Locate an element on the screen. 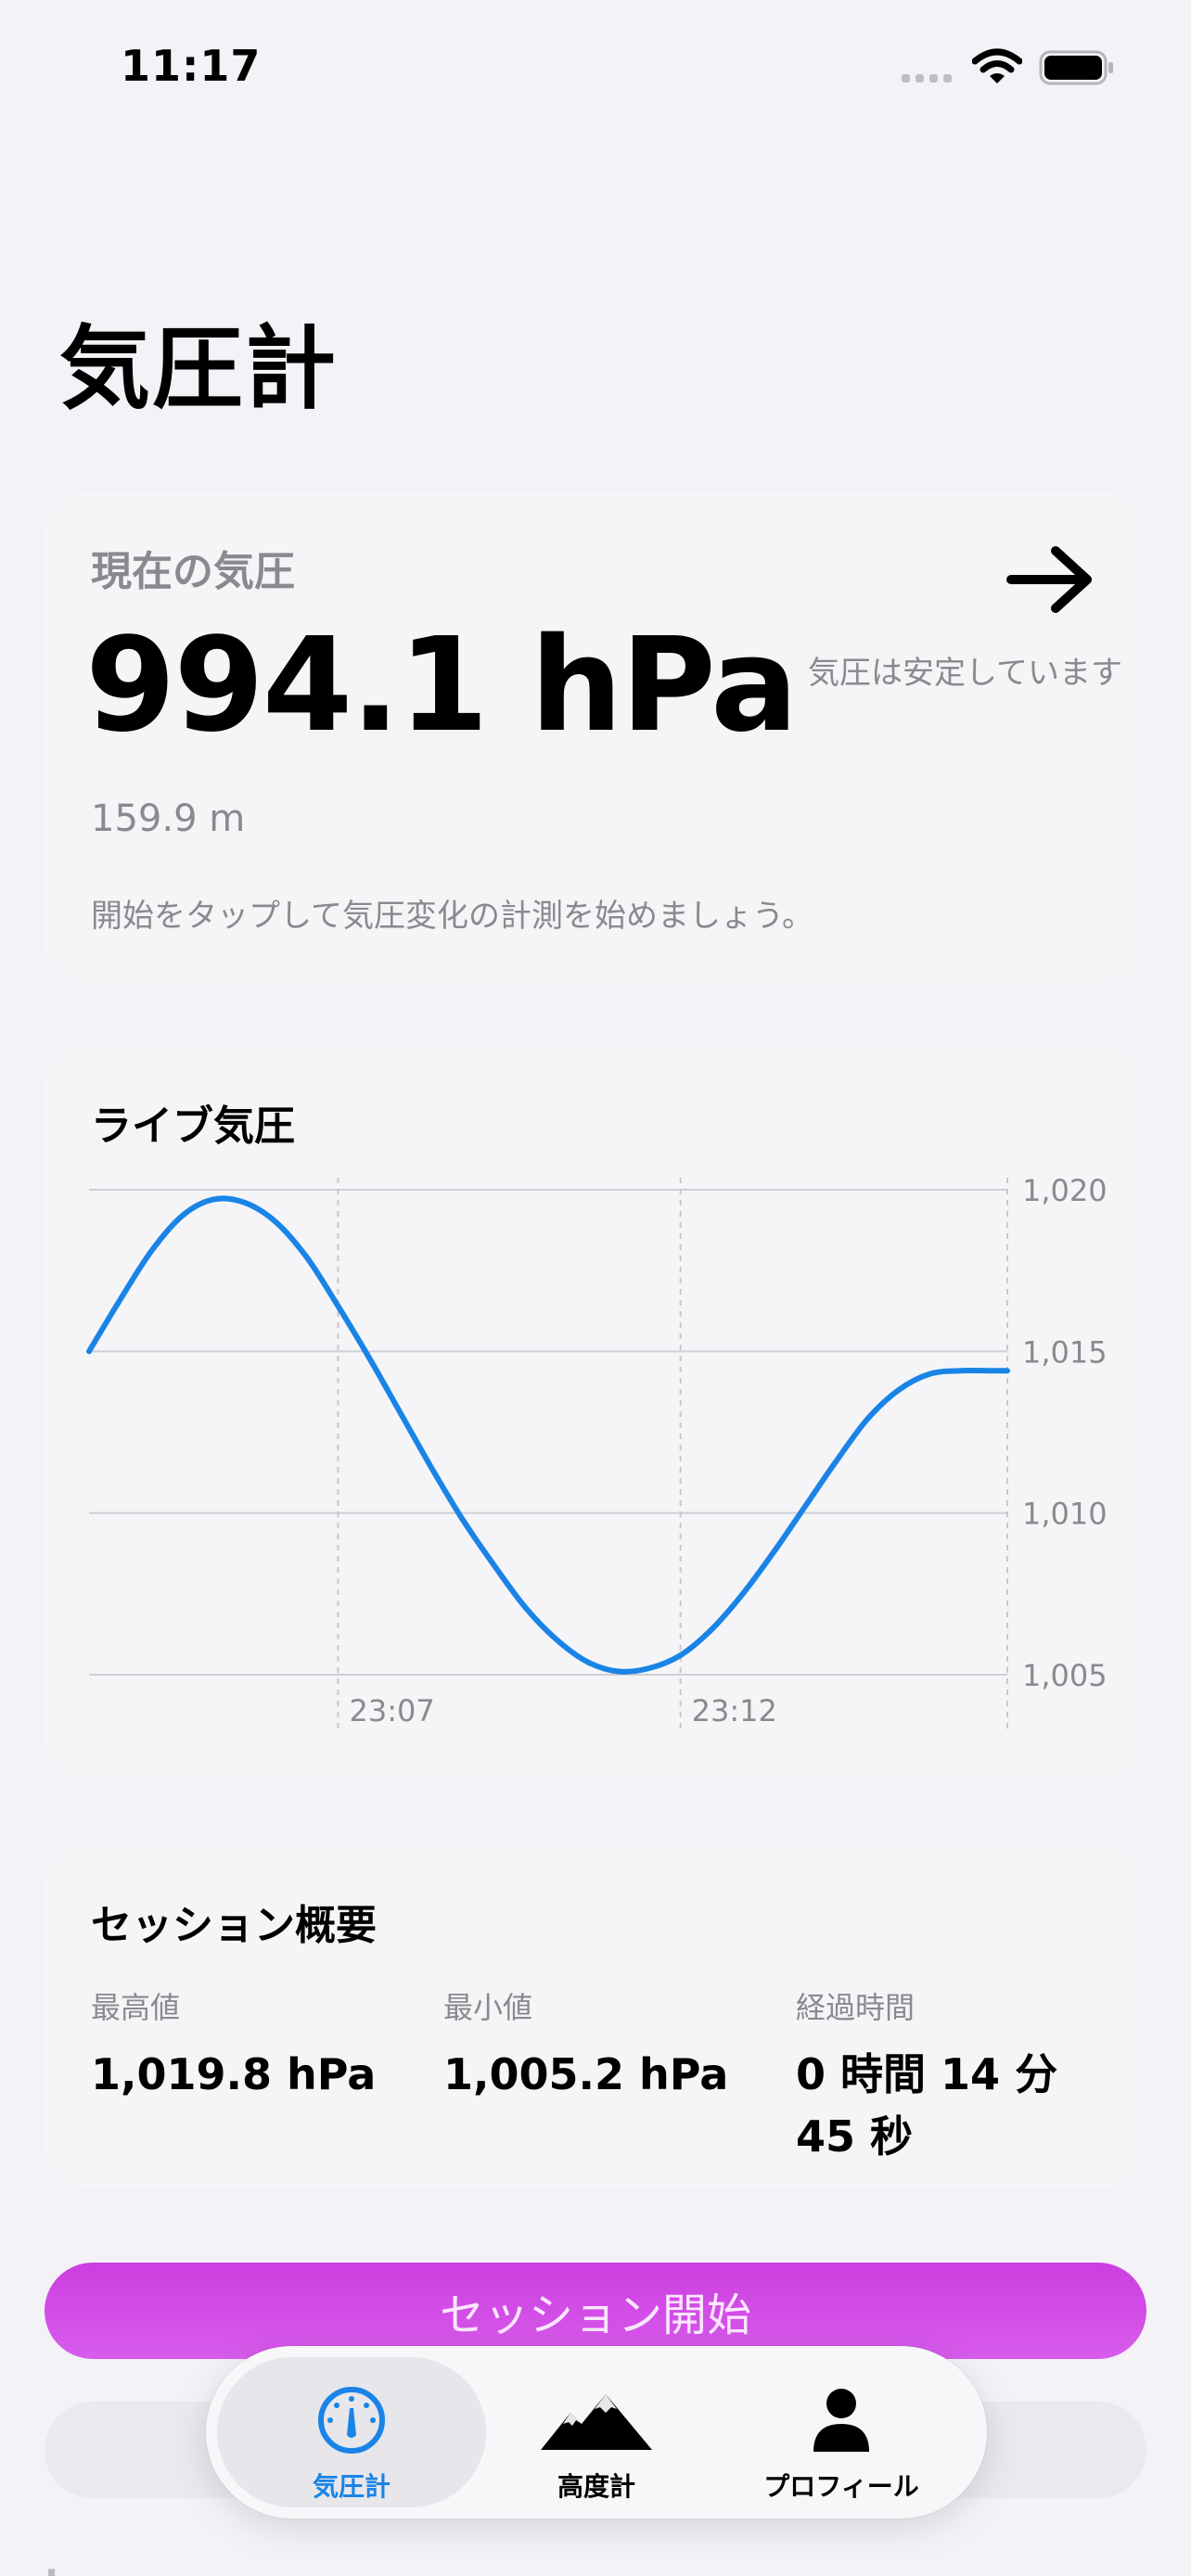  stat-elapsed-line2: 45 秒 is located at coordinates (855, 2137).